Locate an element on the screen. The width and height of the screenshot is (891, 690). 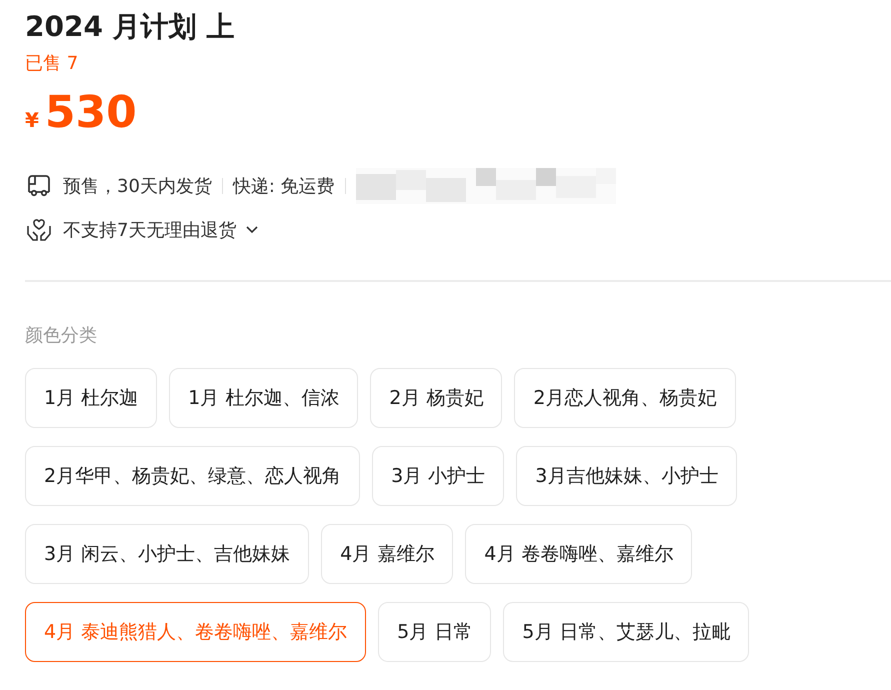
option-chip: 4月 卷卷嗨唑、嘉维尔 is located at coordinates (578, 554).